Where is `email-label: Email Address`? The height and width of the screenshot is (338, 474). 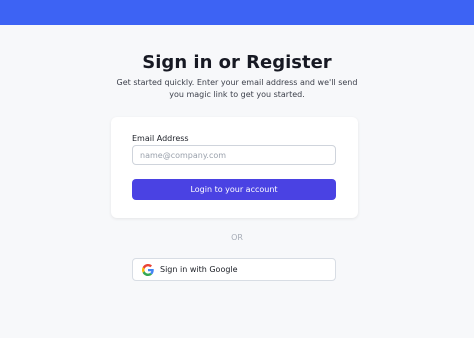
email-label: Email Address is located at coordinates (160, 138).